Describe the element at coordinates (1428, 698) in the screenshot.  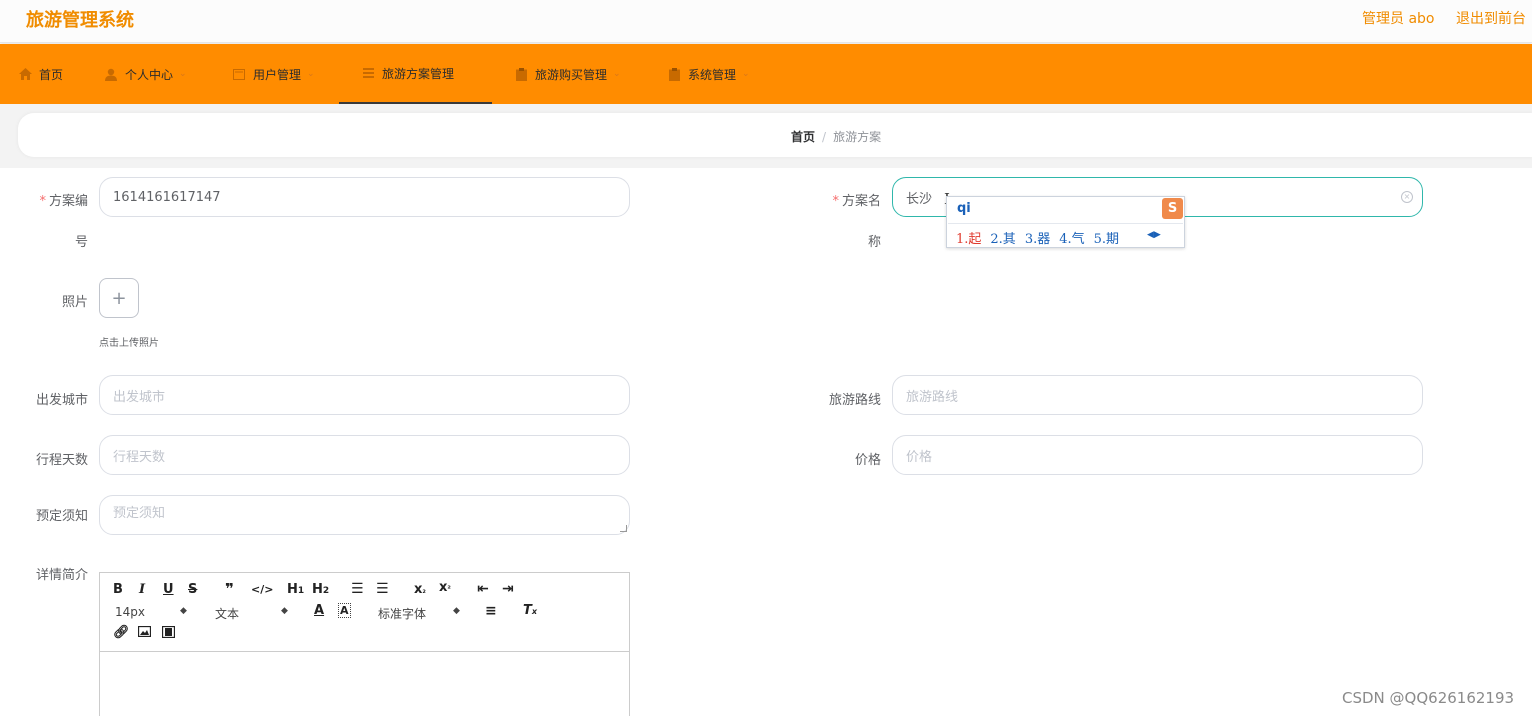
I see `watermark: CSDN @QQ626162193` at that location.